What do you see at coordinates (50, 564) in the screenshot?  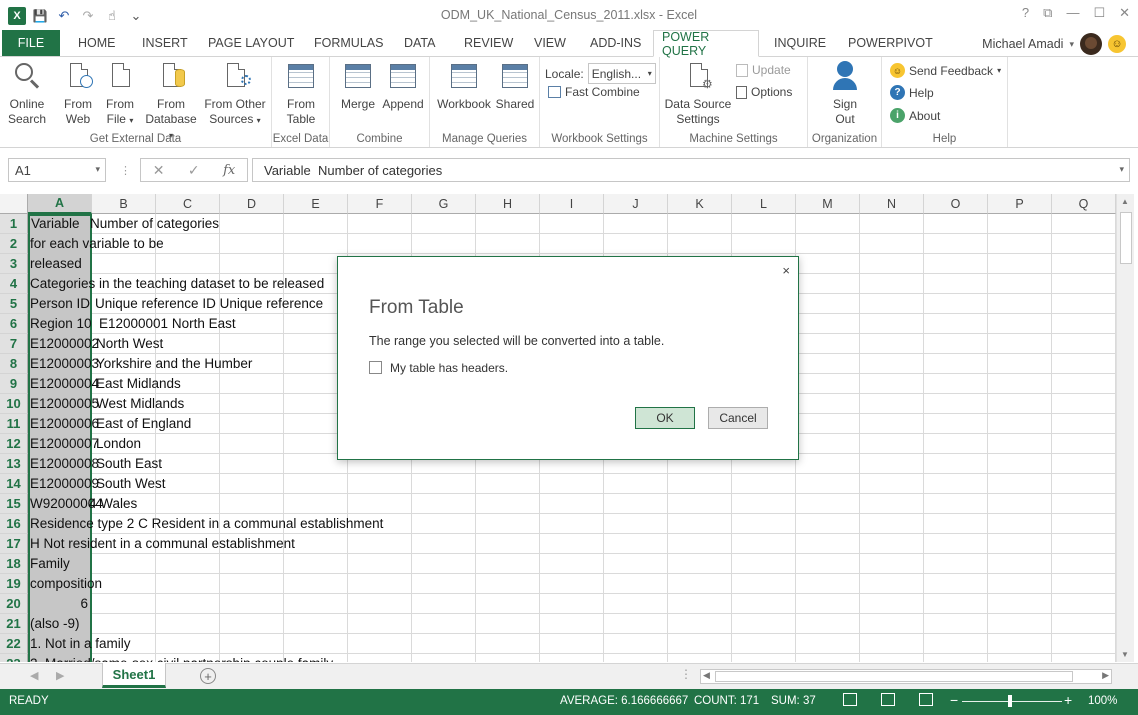 I see `cell-a18: Family` at bounding box center [50, 564].